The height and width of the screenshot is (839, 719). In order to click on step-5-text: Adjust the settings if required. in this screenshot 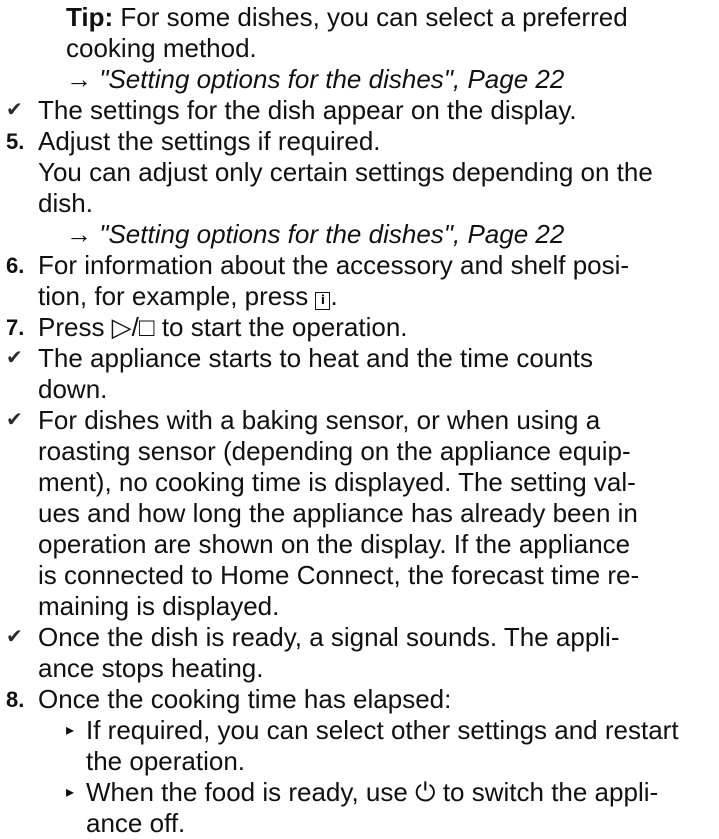, I will do `click(209, 141)`.